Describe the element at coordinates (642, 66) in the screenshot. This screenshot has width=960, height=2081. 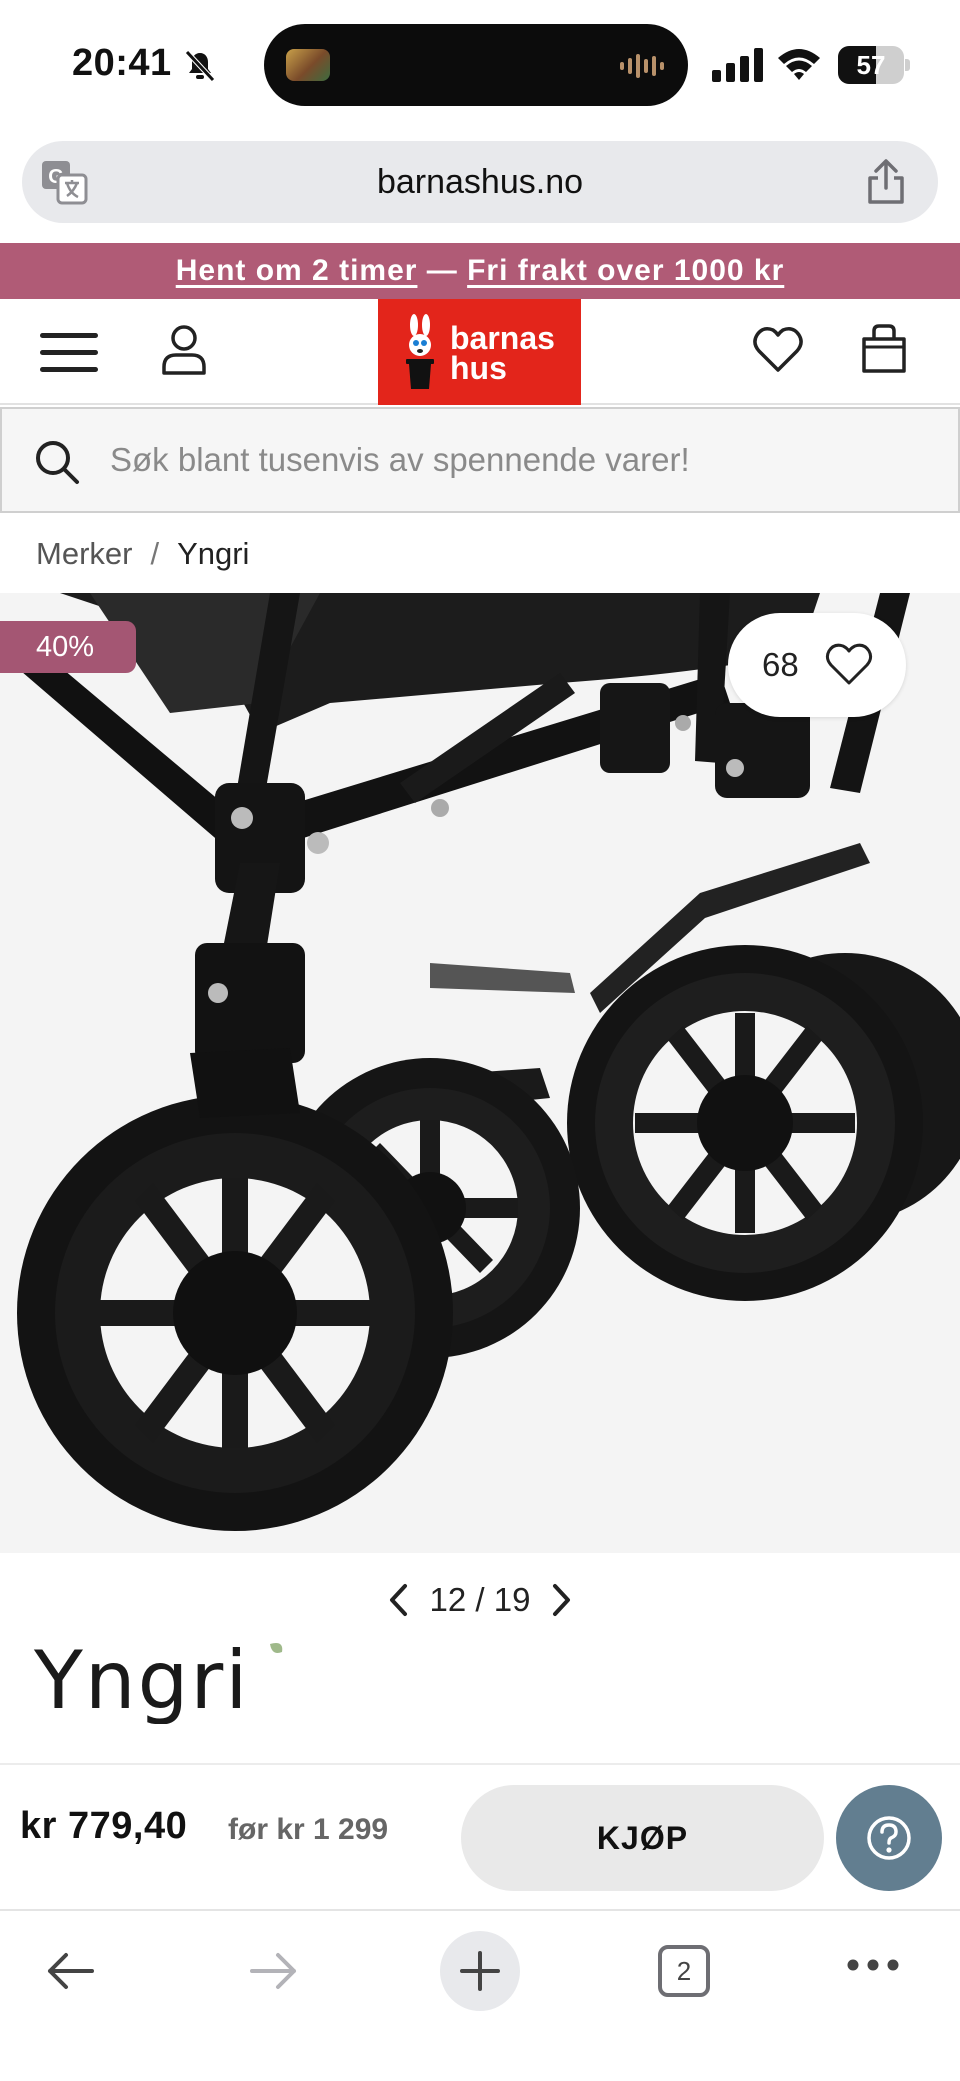
I see `audio-wave-icon` at that location.